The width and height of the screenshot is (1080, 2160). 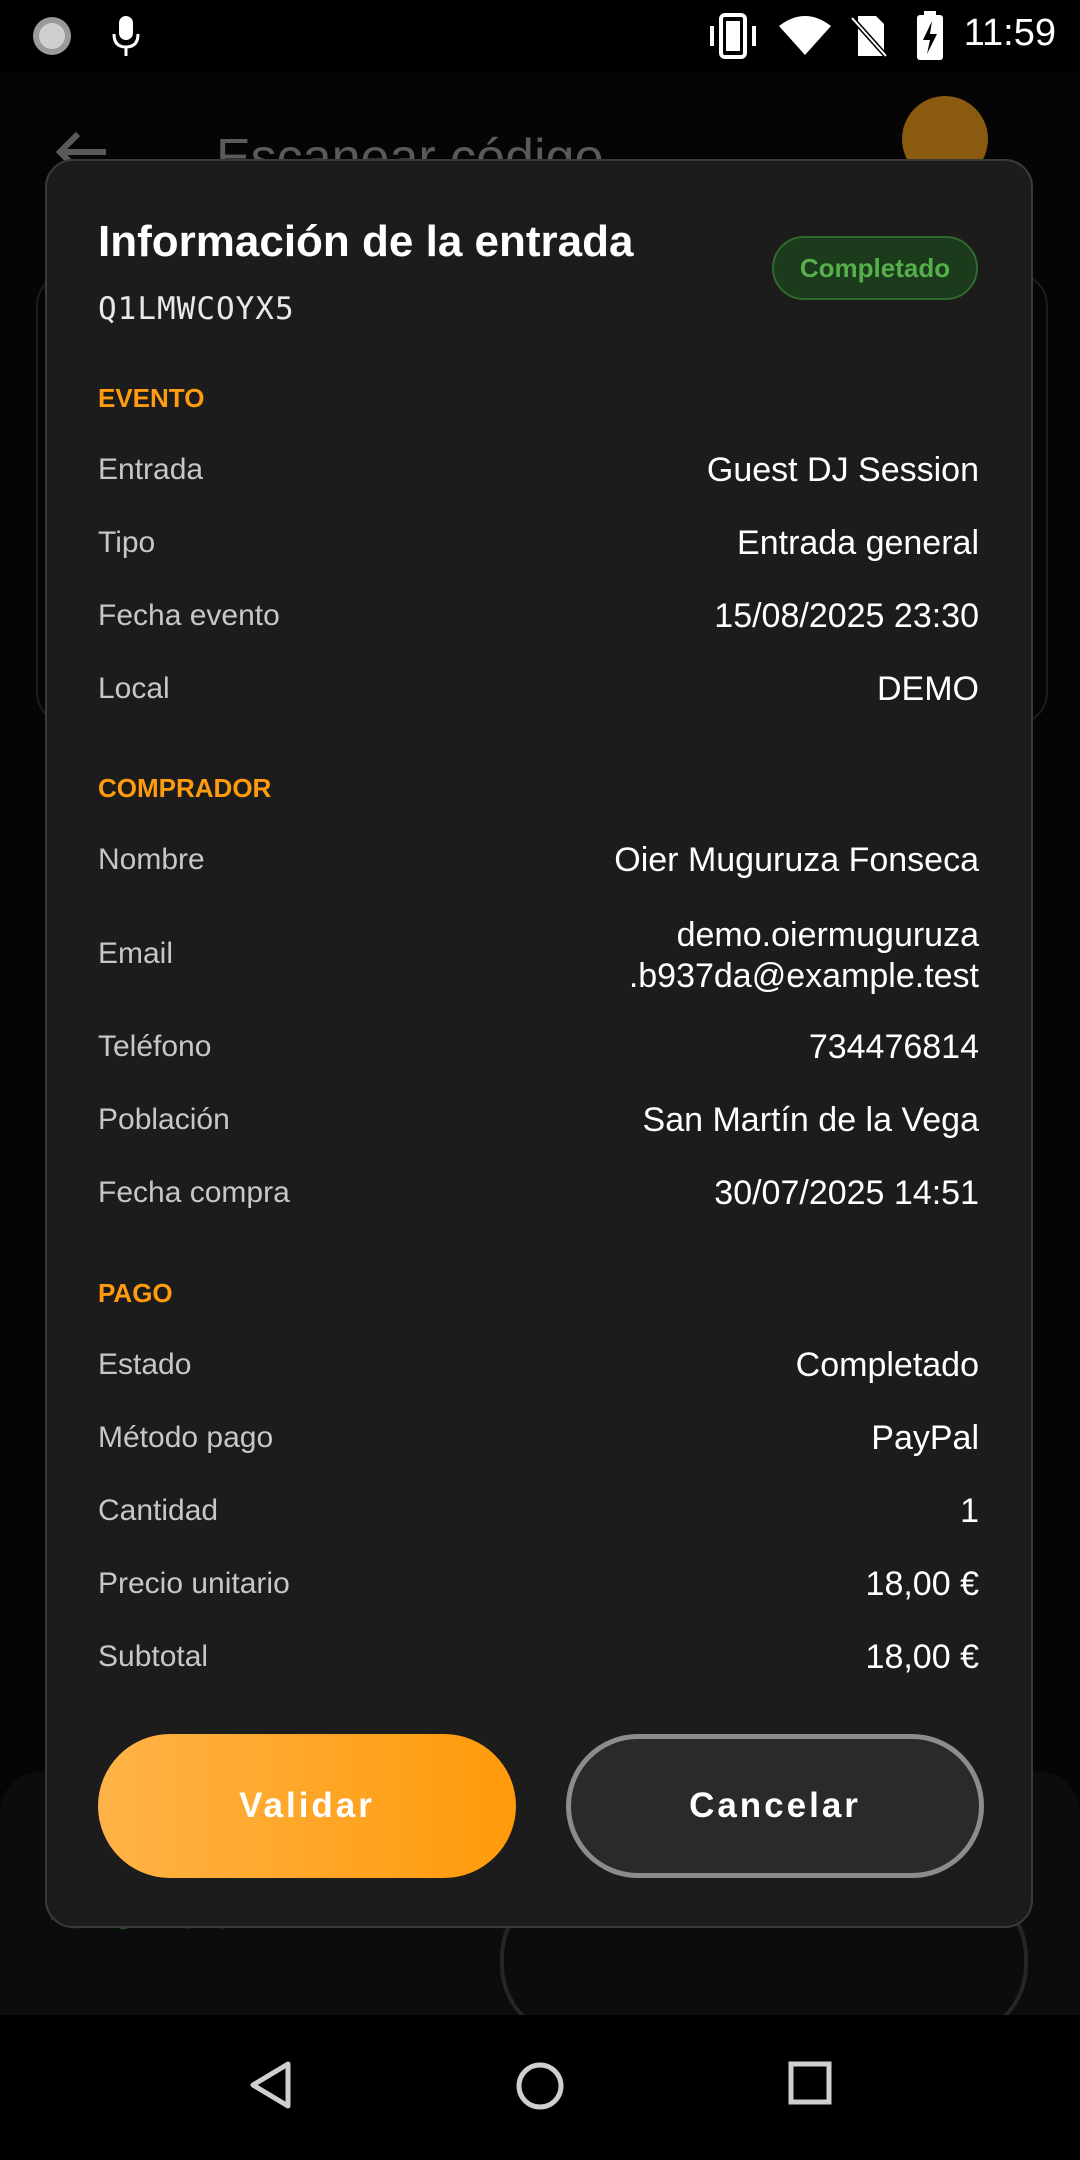 What do you see at coordinates (969, 1511) in the screenshot?
I see `row-value-cantidad: 1` at bounding box center [969, 1511].